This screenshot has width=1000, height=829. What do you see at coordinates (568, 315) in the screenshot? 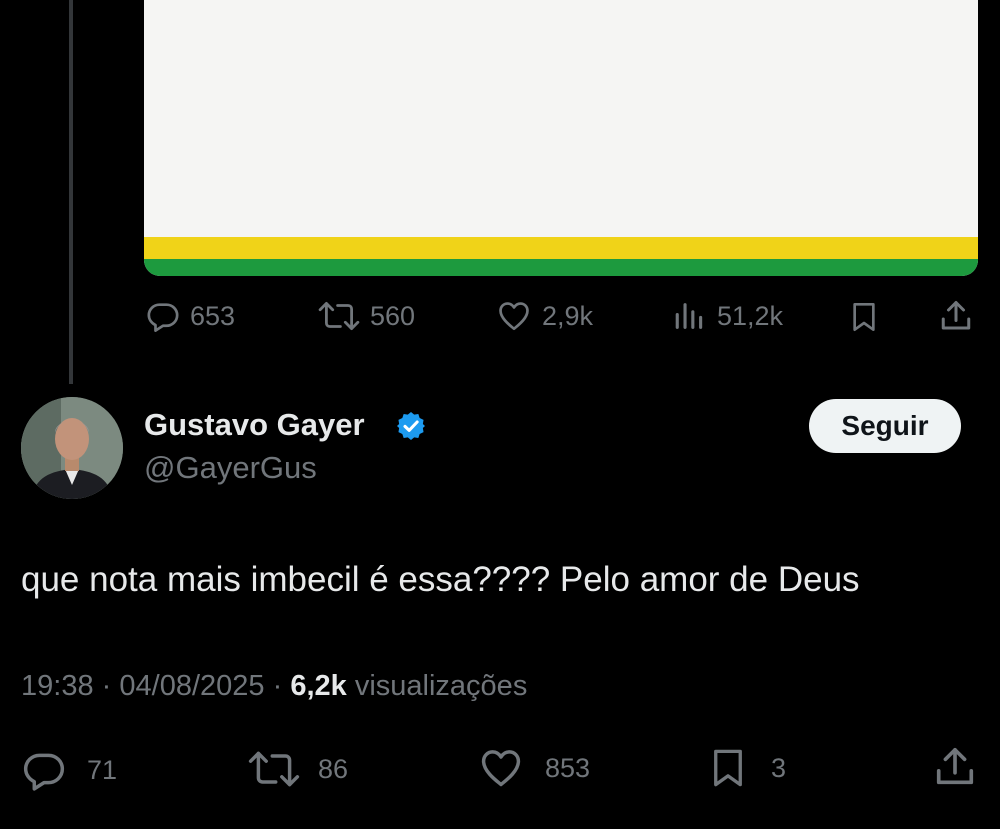
I see `quoted-like-count: 2,9k` at bounding box center [568, 315].